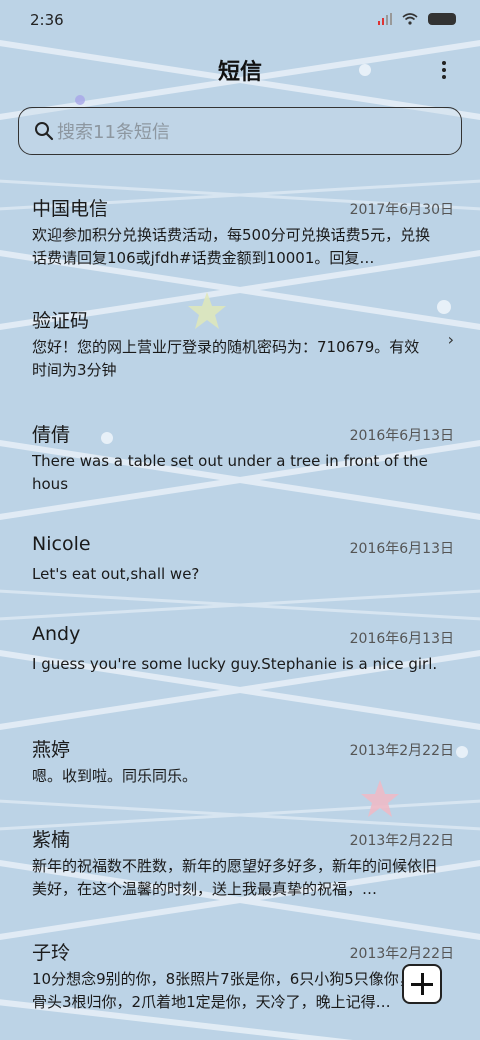 This screenshot has height=1040, width=480. I want to click on battery-icon, so click(442, 19).